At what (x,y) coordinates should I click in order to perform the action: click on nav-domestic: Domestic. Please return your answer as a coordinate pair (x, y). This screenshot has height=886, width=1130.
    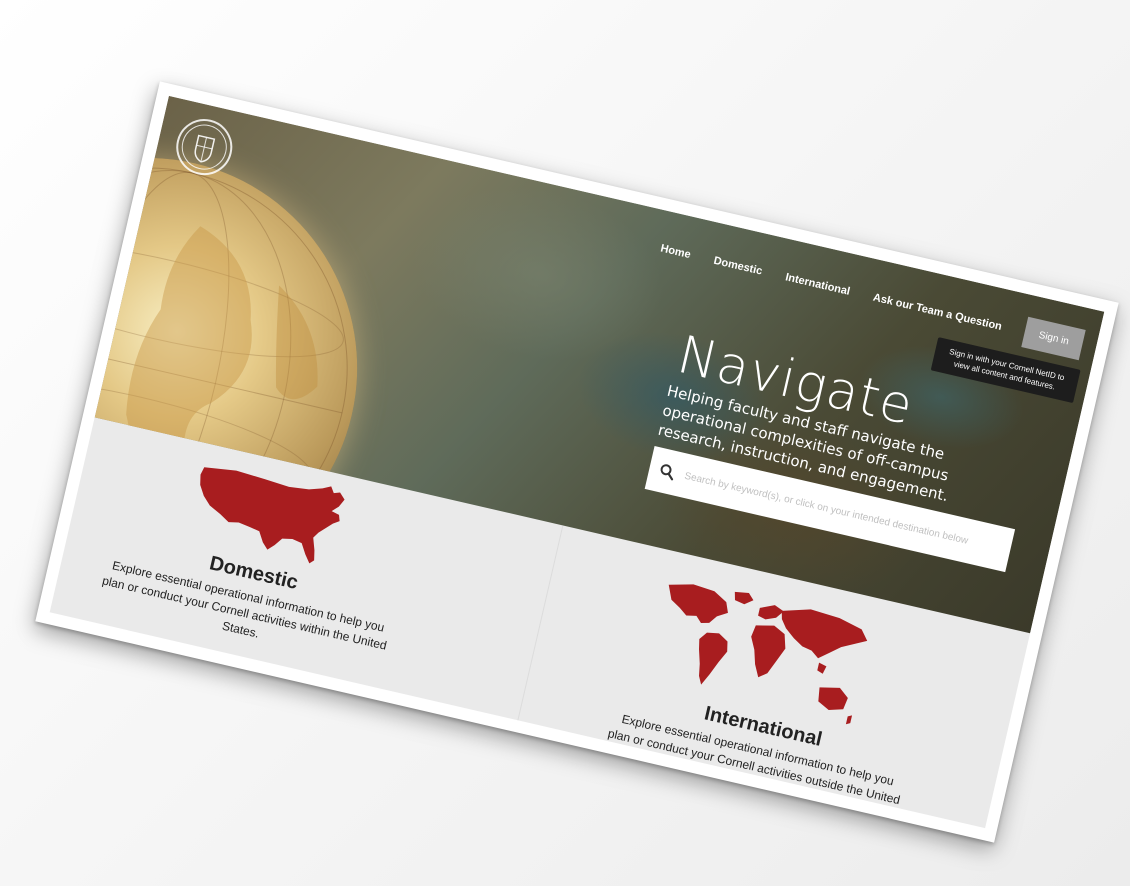
    Looking at the image, I should click on (738, 265).